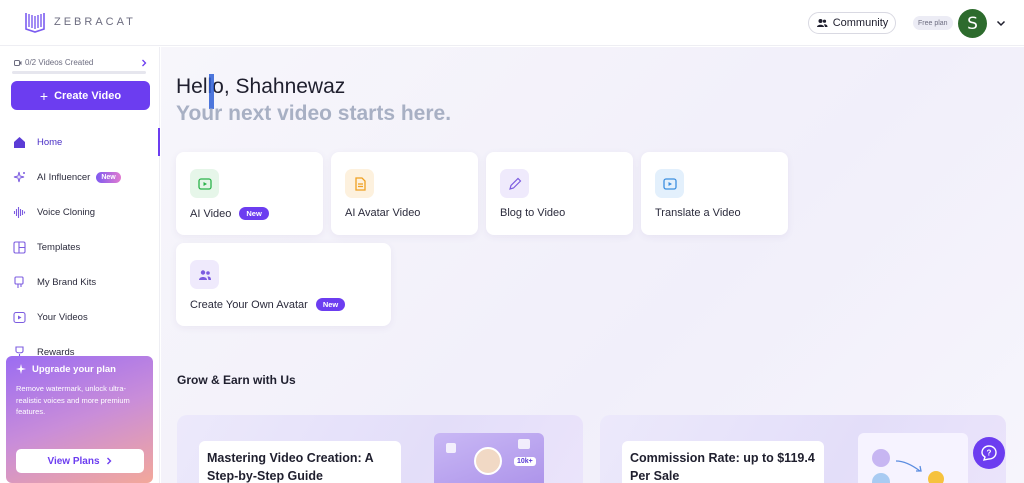 The width and height of the screenshot is (1024, 483). I want to click on sidebar-item-brand-kits: My Brand Kits, so click(80, 282).